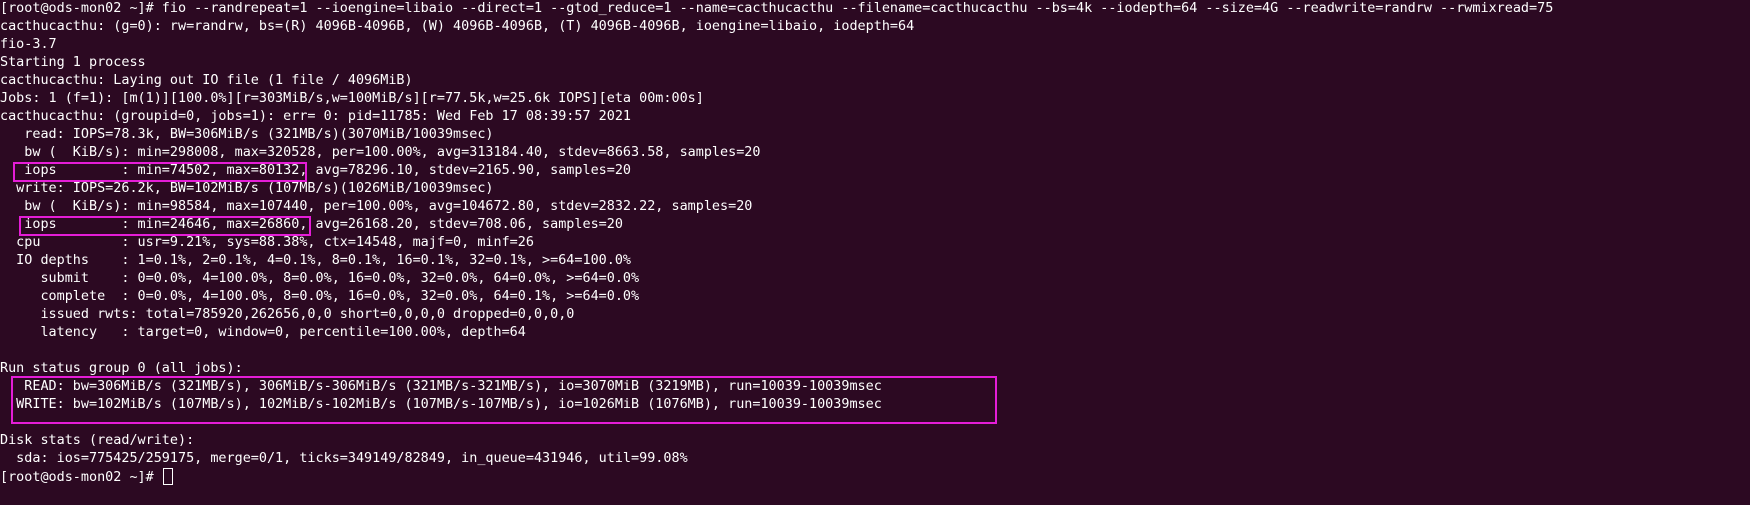 This screenshot has height=505, width=1750. Describe the element at coordinates (121, 368) in the screenshot. I see `terminal-line-run-status: Run status group 0 (all jobs):` at that location.